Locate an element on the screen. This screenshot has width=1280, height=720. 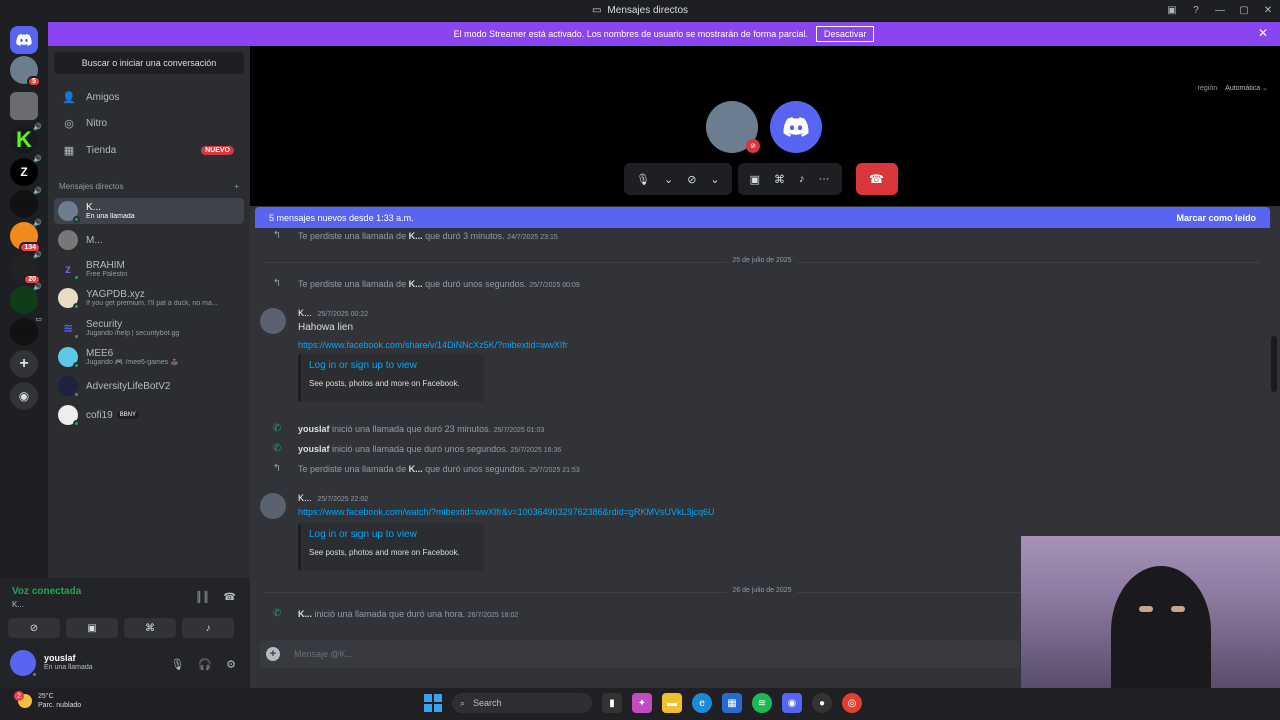
dm-item-k: K... En una llamada is located at coordinates (149, 211).